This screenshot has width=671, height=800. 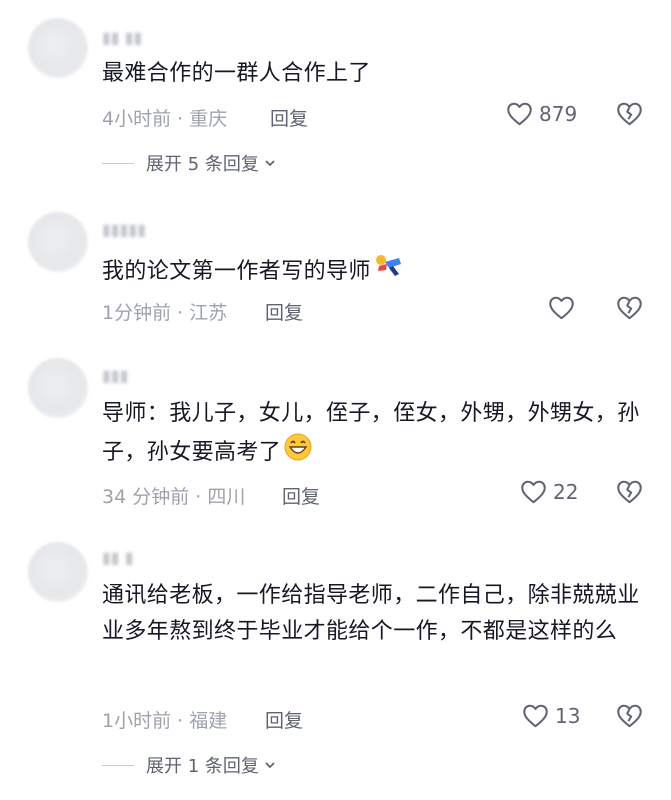 What do you see at coordinates (165, 721) in the screenshot?
I see `comment-meta: 1小时前 · 福建` at bounding box center [165, 721].